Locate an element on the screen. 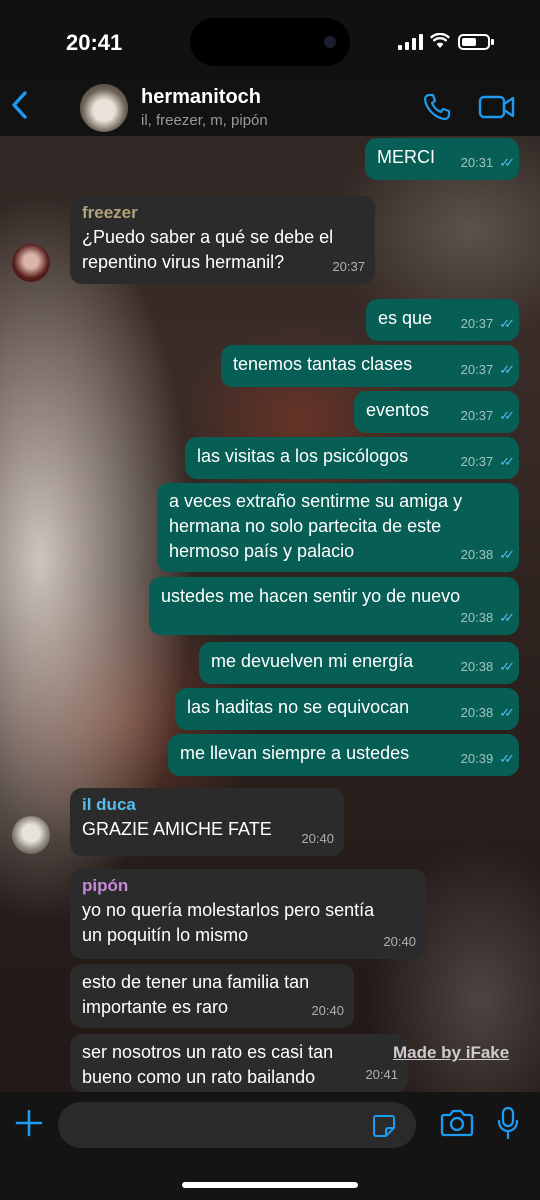 The image size is (540, 1200). chat-header: hermanitoch il, freezer, m, pipón is located at coordinates (270, 108).